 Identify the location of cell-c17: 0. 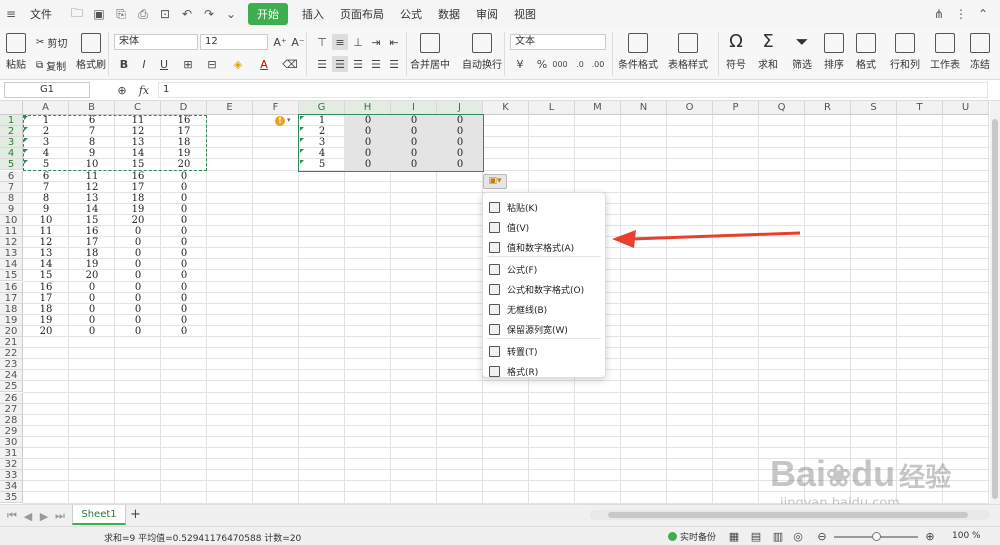
(138, 298).